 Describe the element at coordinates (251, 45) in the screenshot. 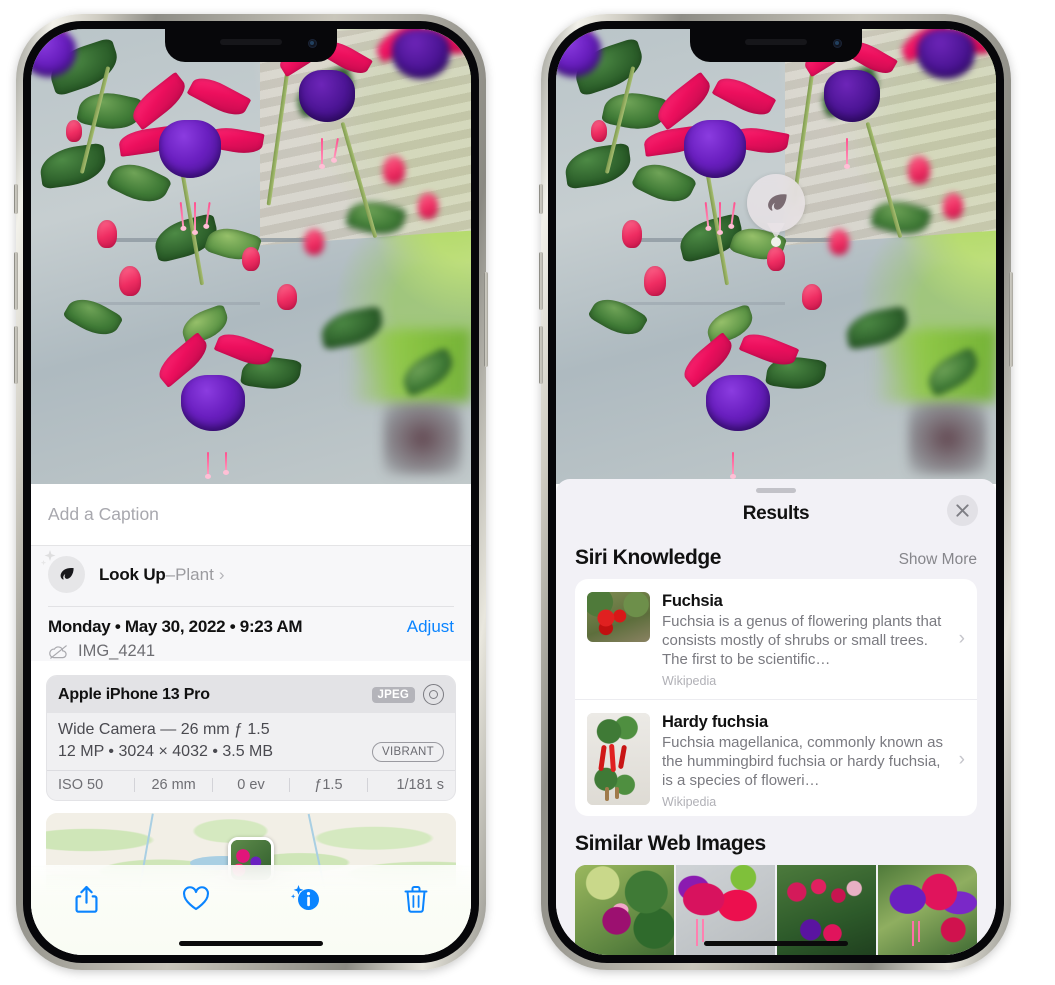

I see `device-notch` at that location.